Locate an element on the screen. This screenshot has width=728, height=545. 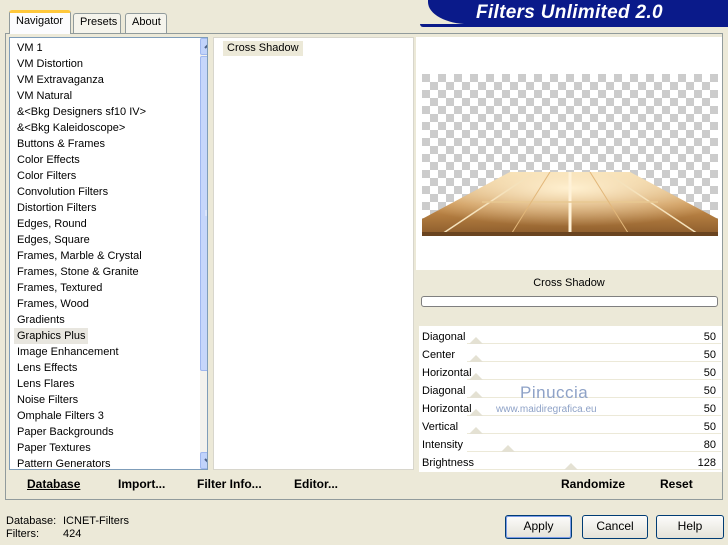
reset-label: Reset is located at coordinates (676, 484).